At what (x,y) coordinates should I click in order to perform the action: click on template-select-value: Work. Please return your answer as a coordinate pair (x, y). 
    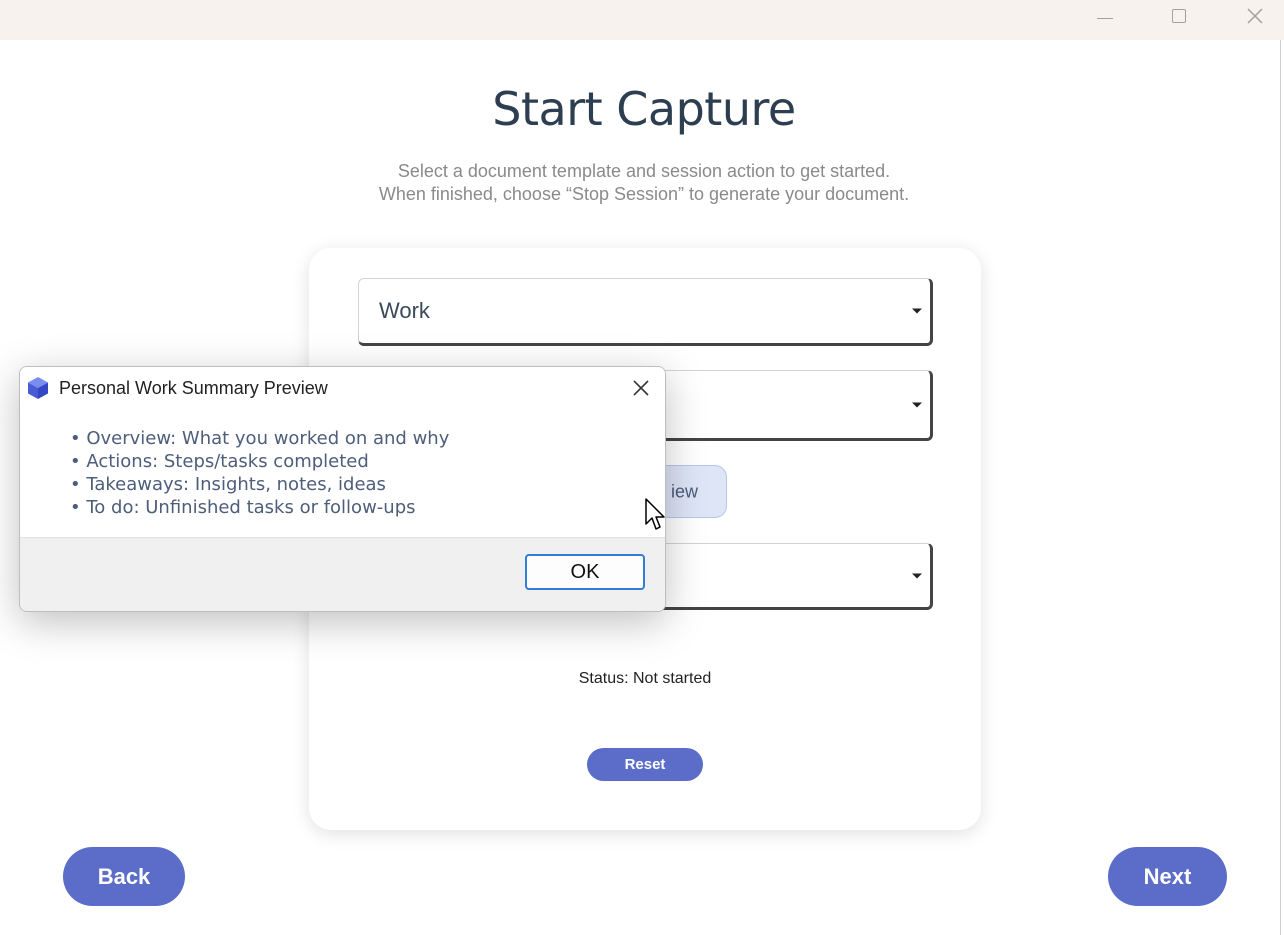
    Looking at the image, I should click on (404, 310).